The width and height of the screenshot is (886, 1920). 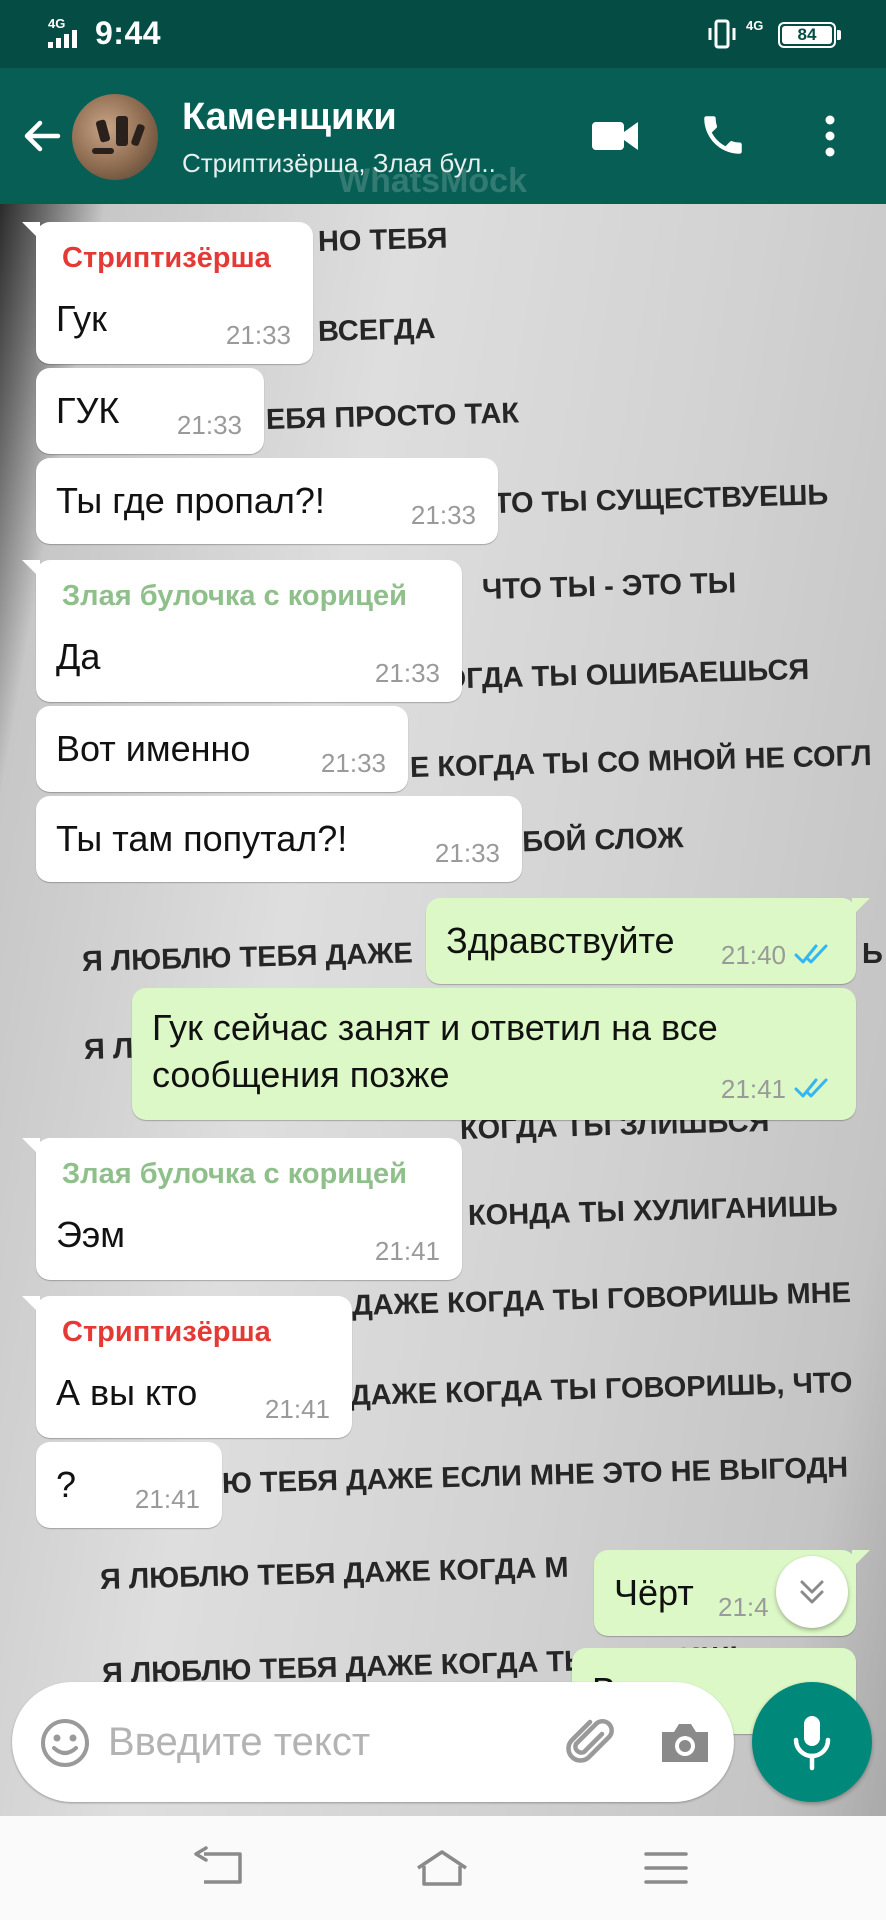 I want to click on microphone-icon, so click(x=812, y=1743).